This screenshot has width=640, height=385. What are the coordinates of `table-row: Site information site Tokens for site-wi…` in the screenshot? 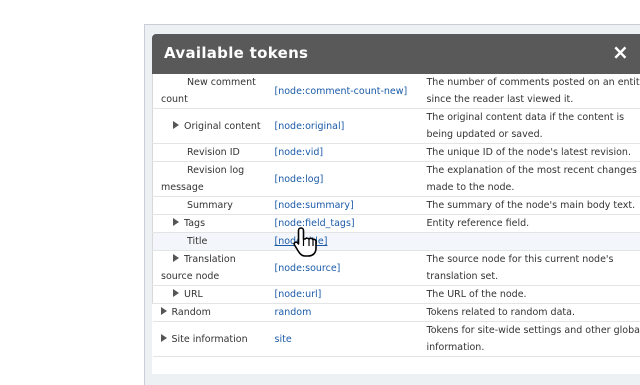 It's located at (396, 339).